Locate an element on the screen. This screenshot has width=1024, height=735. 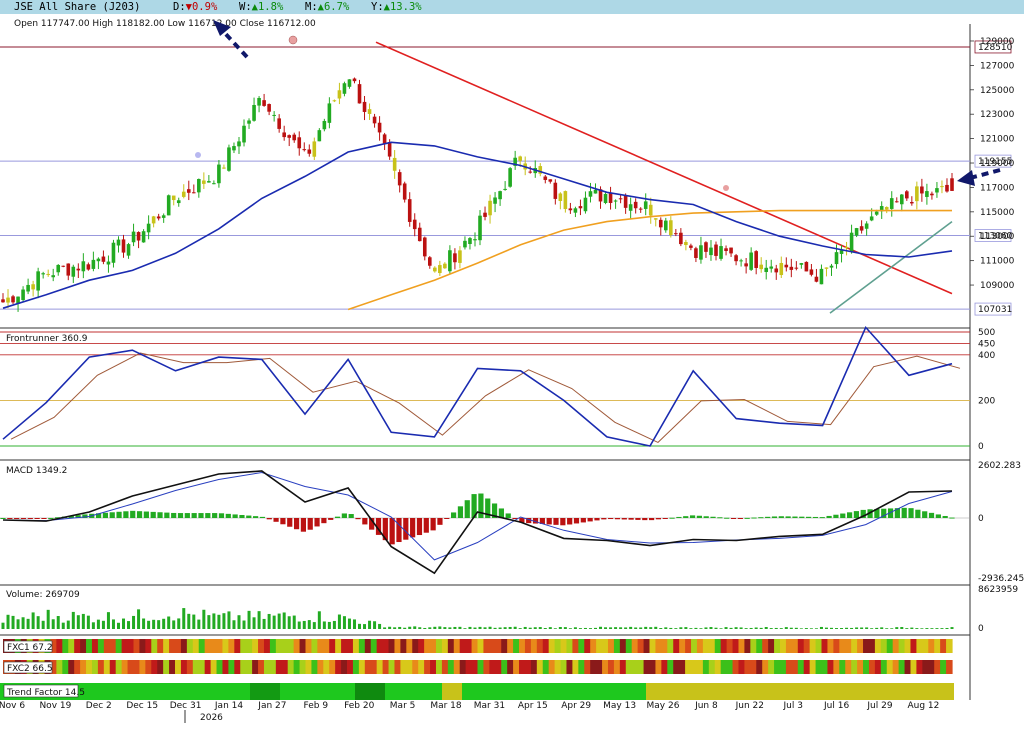
date-tick-label: Nov 19 is located at coordinates (55, 706).